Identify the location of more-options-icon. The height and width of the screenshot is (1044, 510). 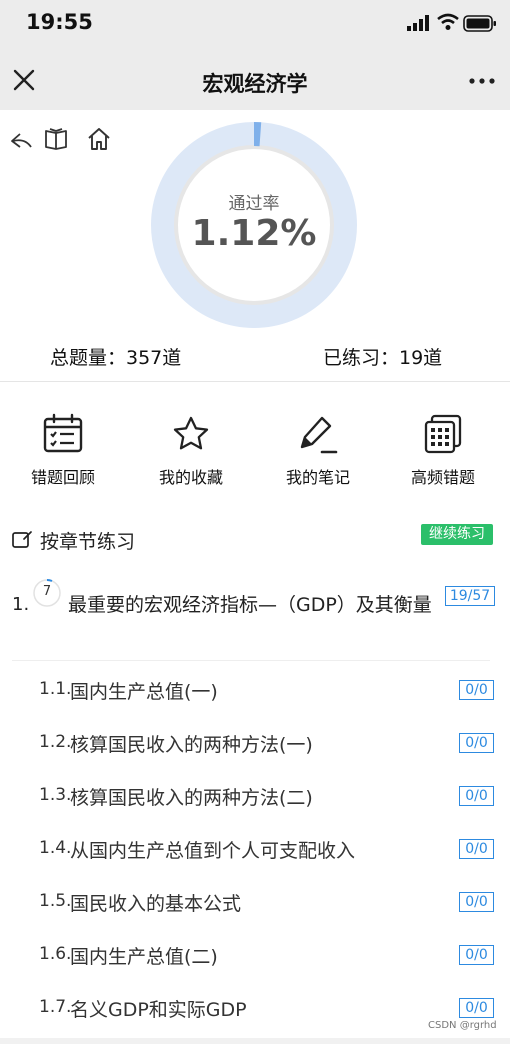
(482, 81).